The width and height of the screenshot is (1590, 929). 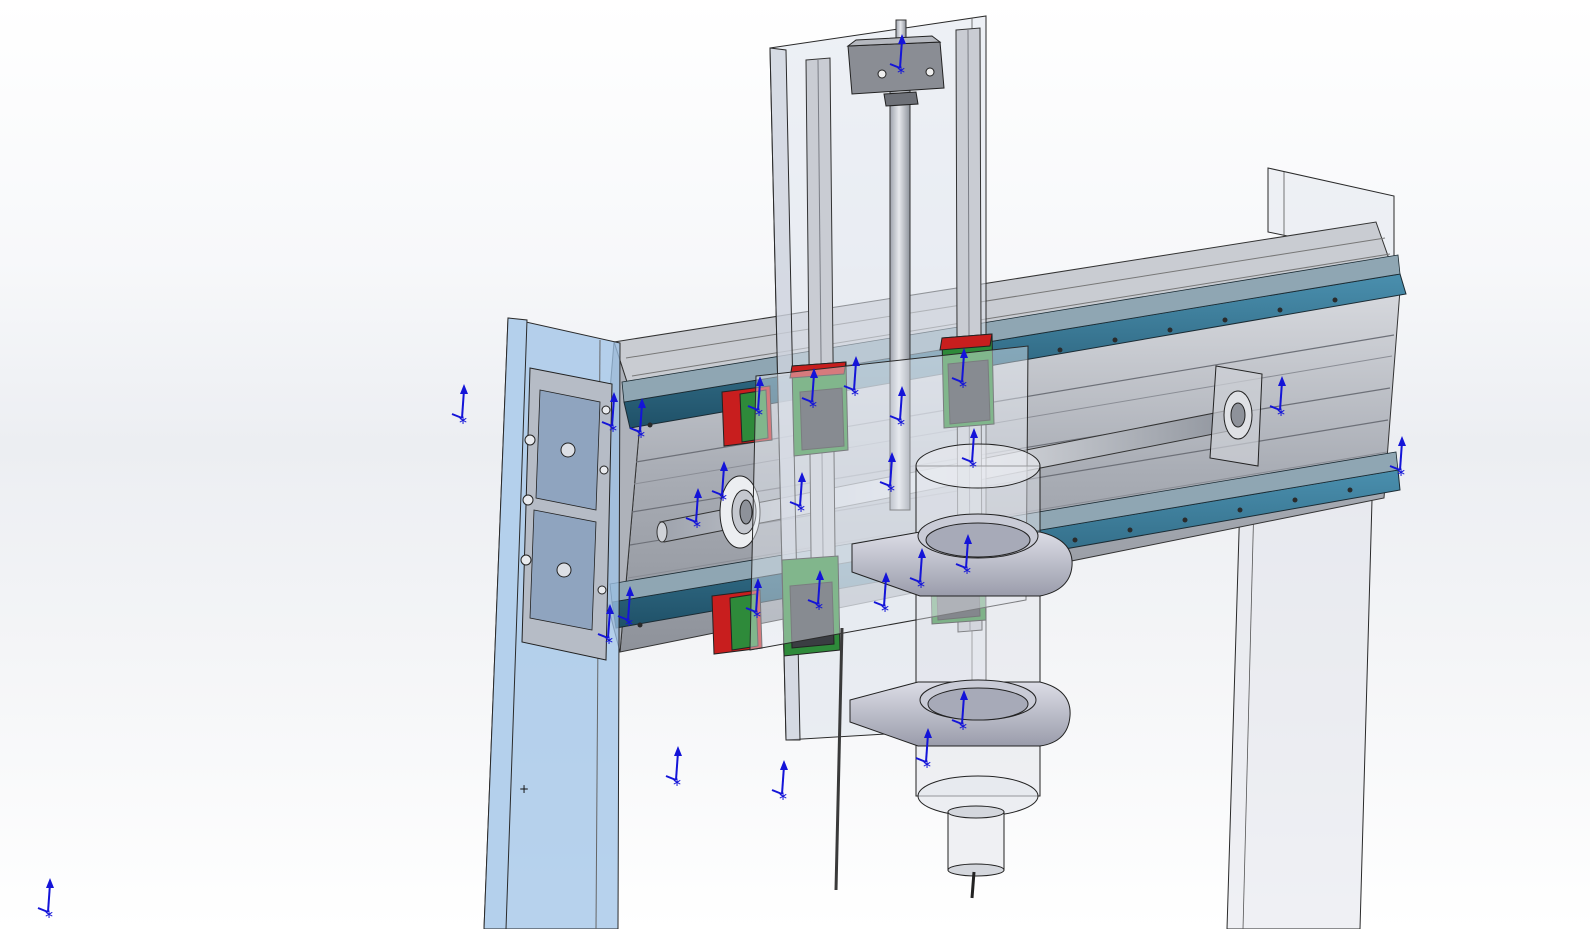 What do you see at coordinates (566, 514) in the screenshot?
I see `extrusion-end-profile` at bounding box center [566, 514].